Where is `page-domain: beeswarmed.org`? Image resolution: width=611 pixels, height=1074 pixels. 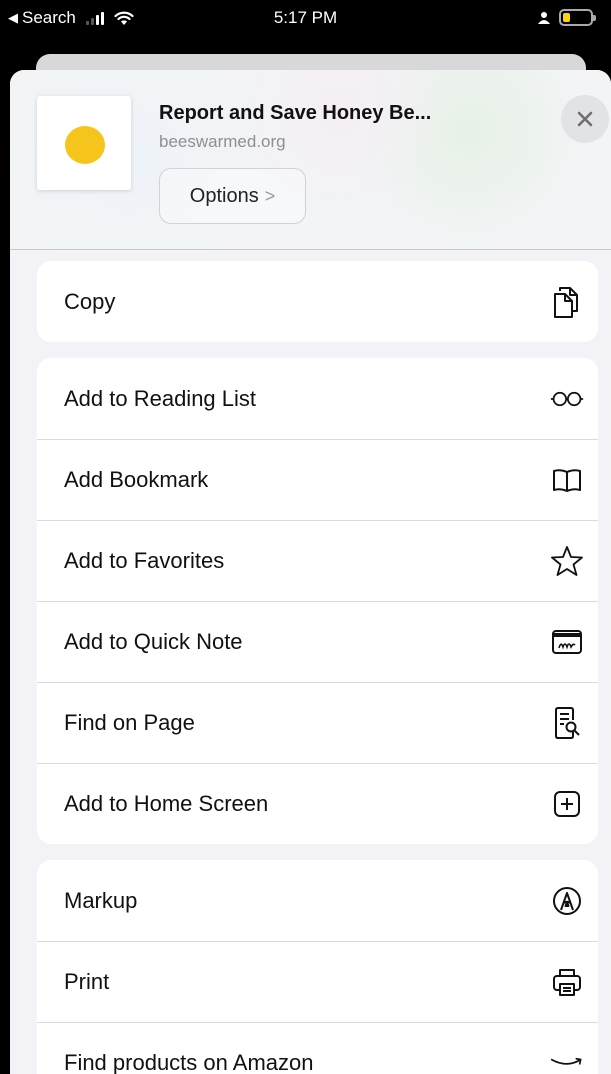 page-domain: beeswarmed.org is located at coordinates (222, 141).